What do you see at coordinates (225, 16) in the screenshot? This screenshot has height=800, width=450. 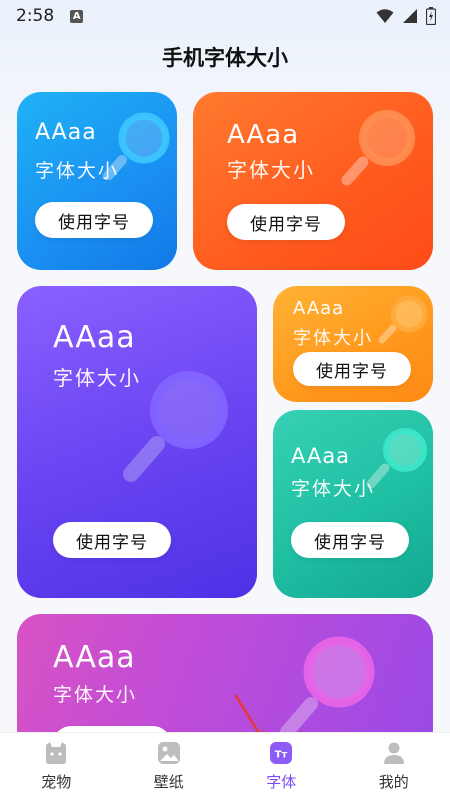 I see `status-bar: 2:58 A` at bounding box center [225, 16].